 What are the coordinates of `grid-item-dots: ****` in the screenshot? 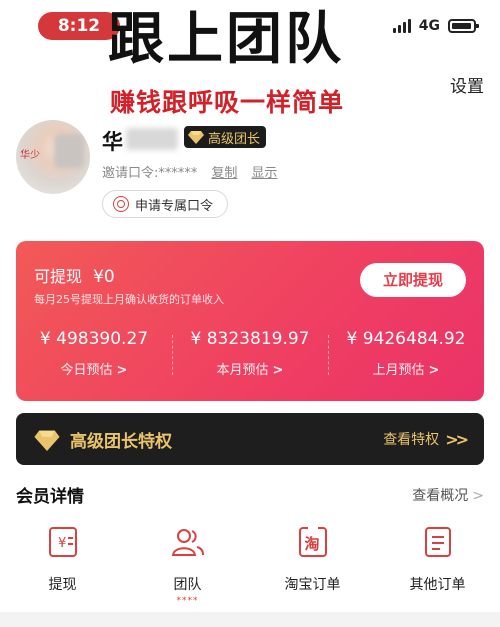 It's located at (187, 601).